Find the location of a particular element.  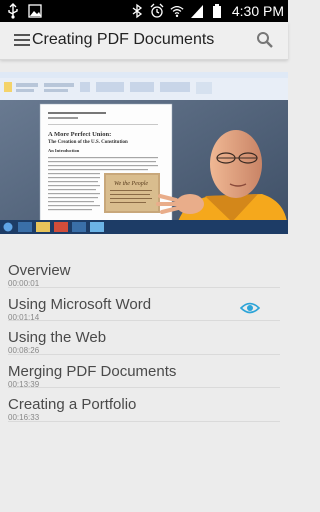

battery-icon is located at coordinates (216, 11).